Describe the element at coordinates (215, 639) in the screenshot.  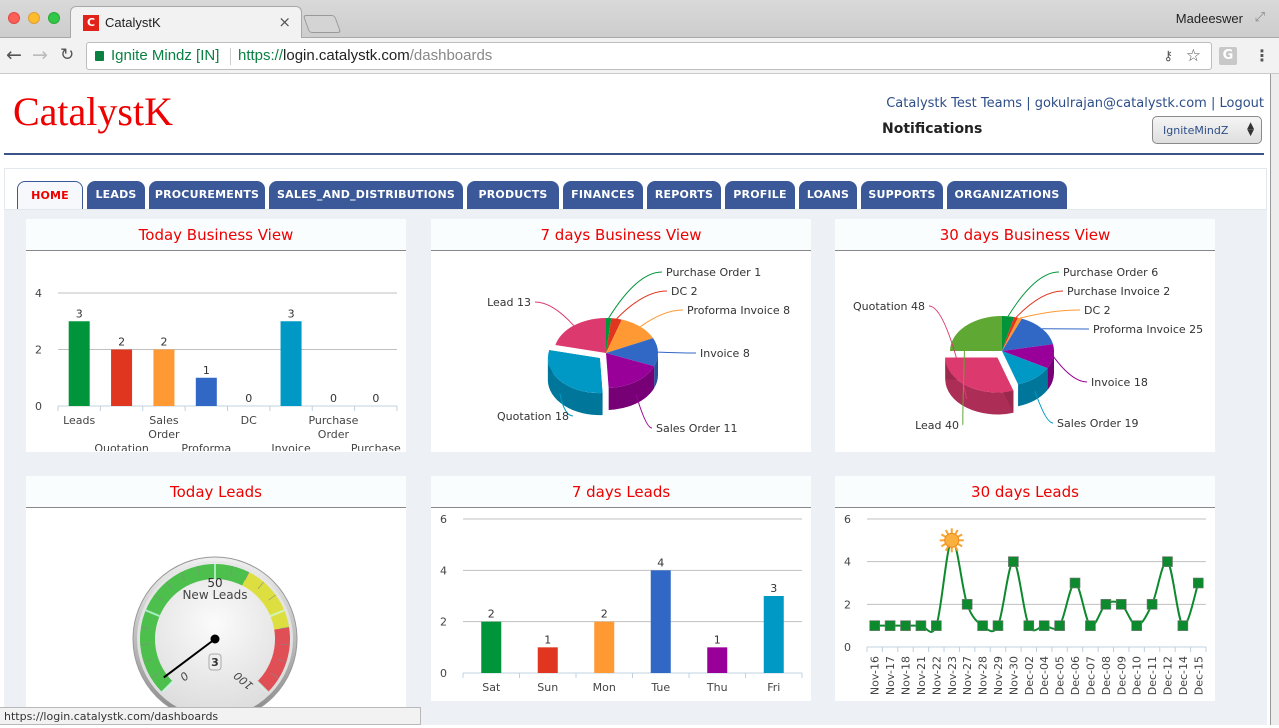
I see `gauge-pivot` at that location.